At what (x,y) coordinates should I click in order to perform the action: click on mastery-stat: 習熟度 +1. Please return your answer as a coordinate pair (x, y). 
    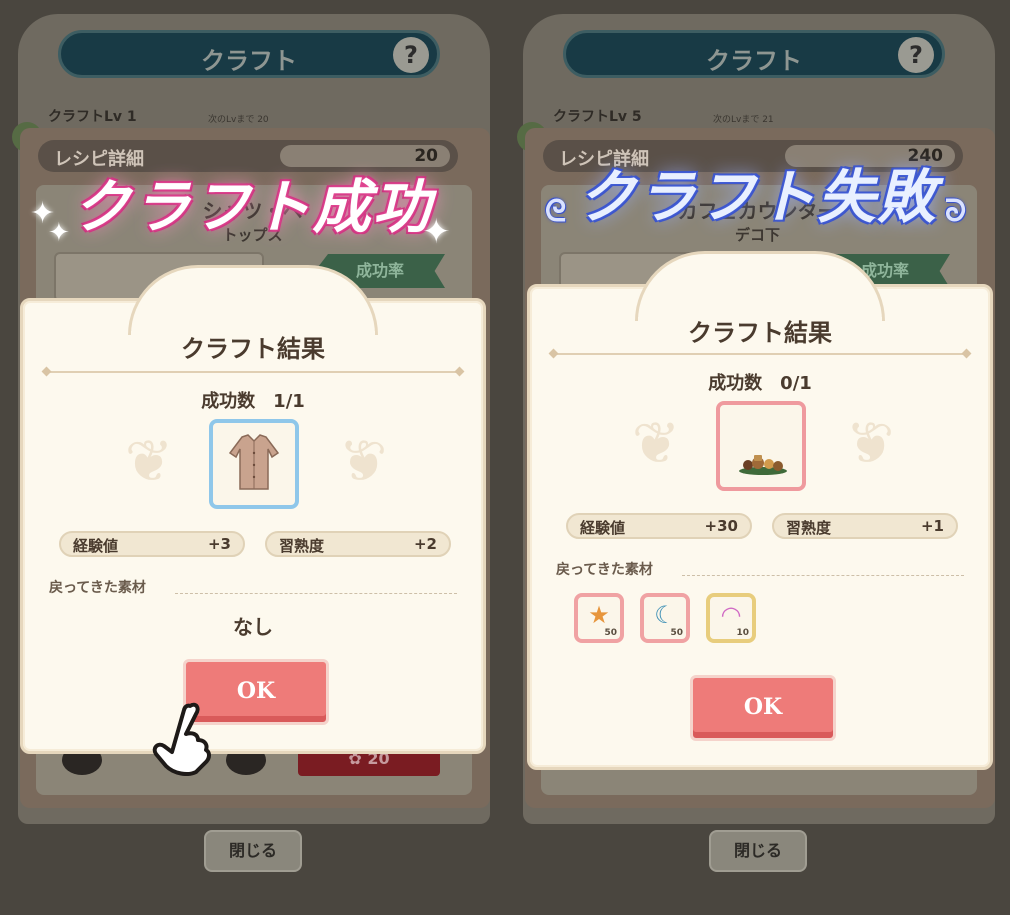
    Looking at the image, I should click on (865, 526).